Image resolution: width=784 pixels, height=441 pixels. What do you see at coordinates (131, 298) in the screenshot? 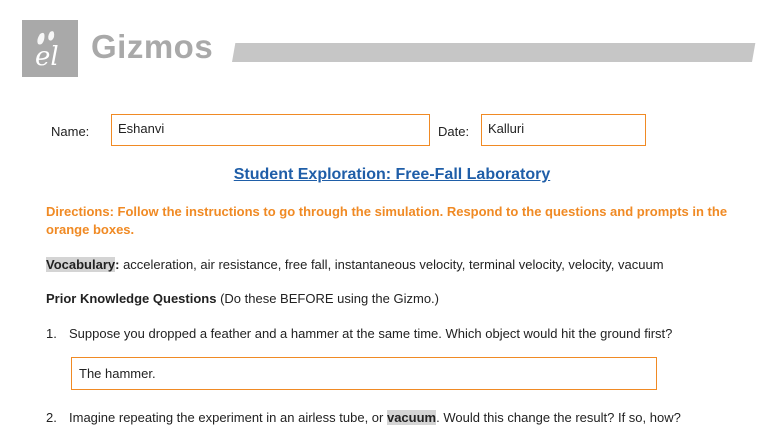
I see `prior-knowledge-heading: Prior Knowledge Questions` at bounding box center [131, 298].